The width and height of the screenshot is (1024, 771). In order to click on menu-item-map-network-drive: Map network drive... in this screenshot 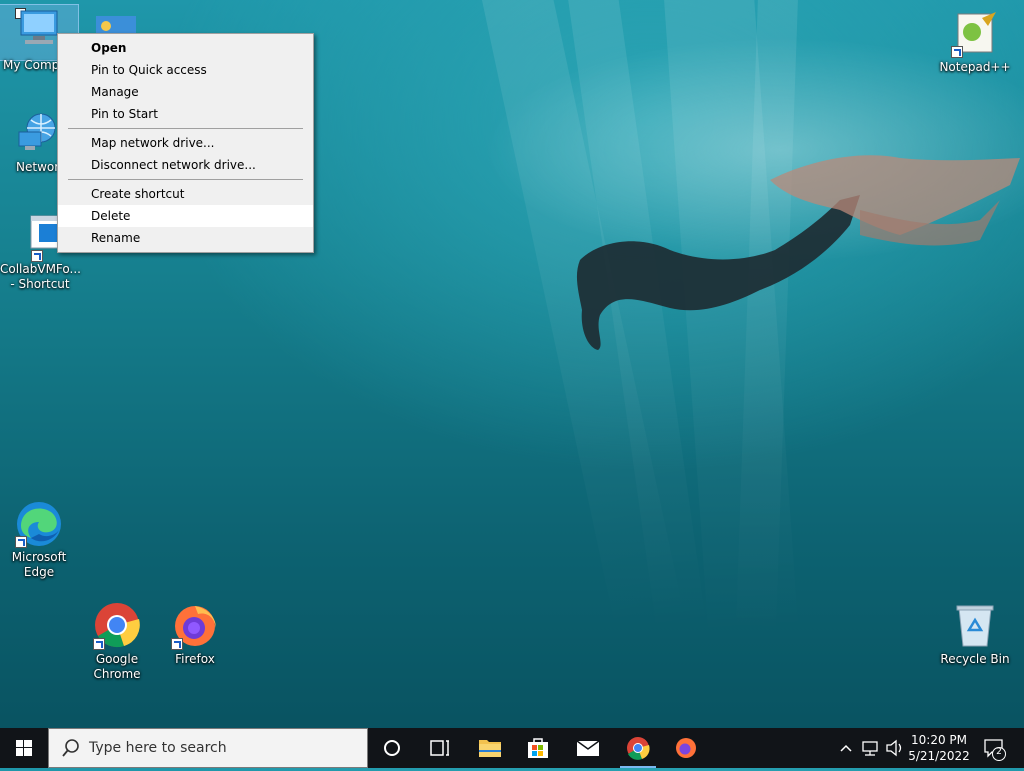, I will do `click(185, 143)`.